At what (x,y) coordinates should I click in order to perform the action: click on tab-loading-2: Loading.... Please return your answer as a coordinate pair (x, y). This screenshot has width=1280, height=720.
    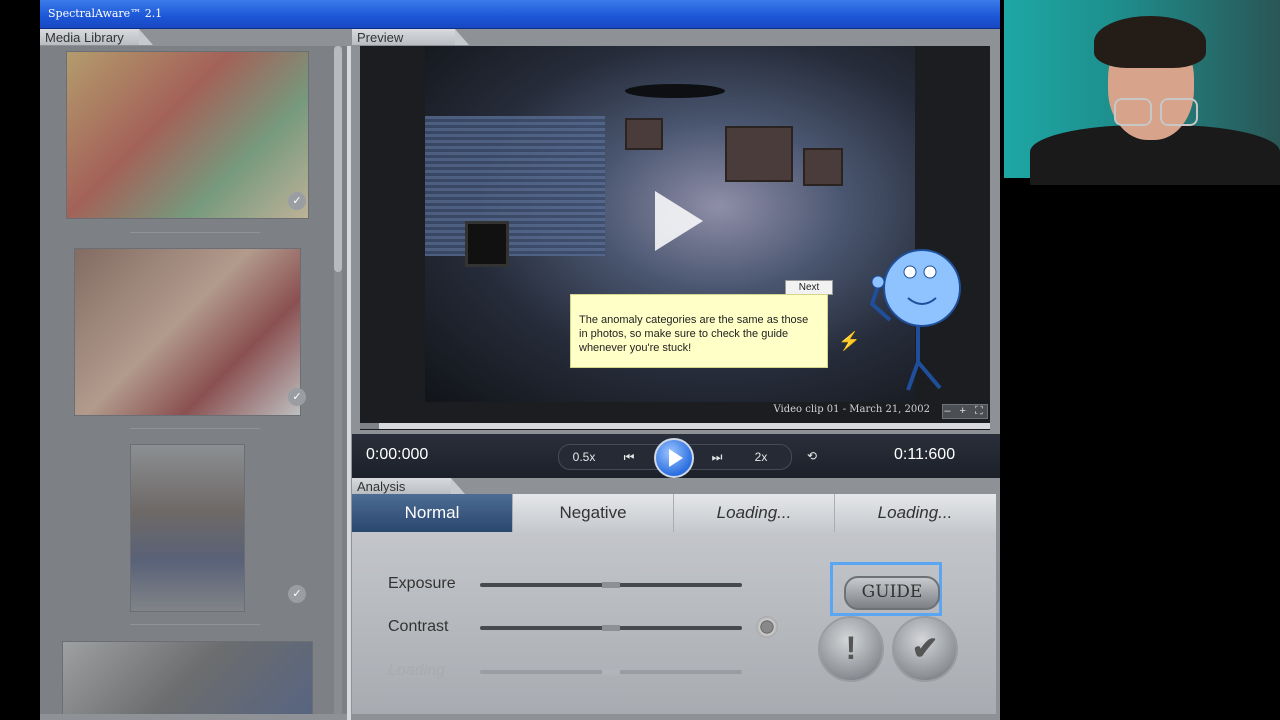
    Looking at the image, I should click on (915, 513).